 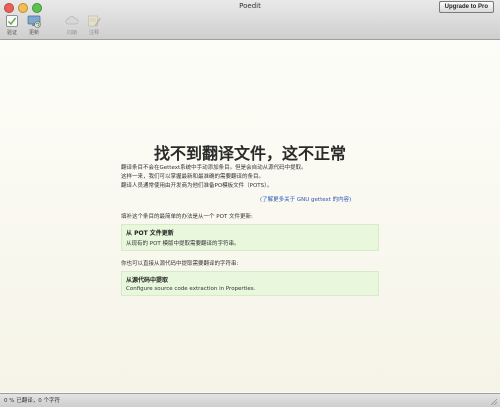 I want to click on sync-button: 同期, so click(x=72, y=25).